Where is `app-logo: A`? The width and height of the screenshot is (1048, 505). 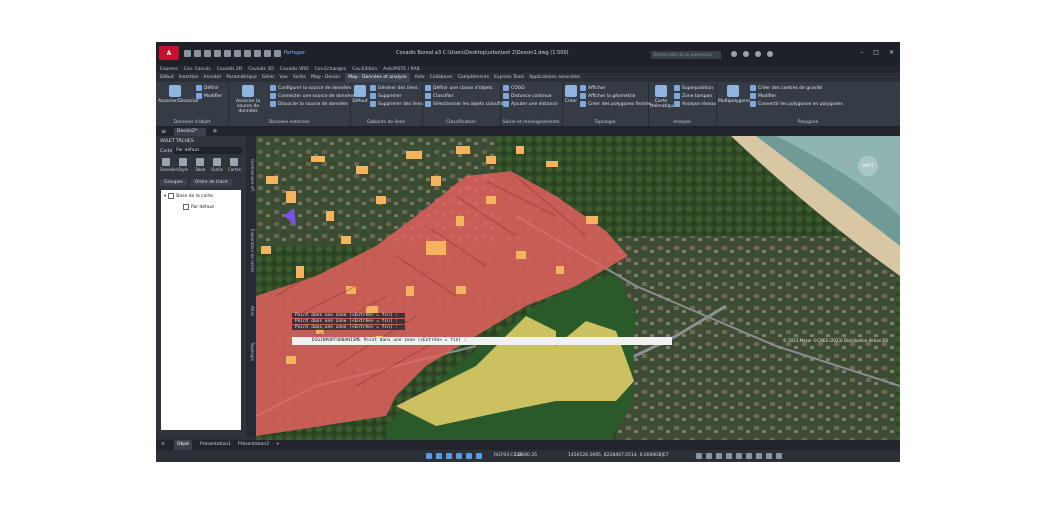
app-logo: A is located at coordinates (169, 53).